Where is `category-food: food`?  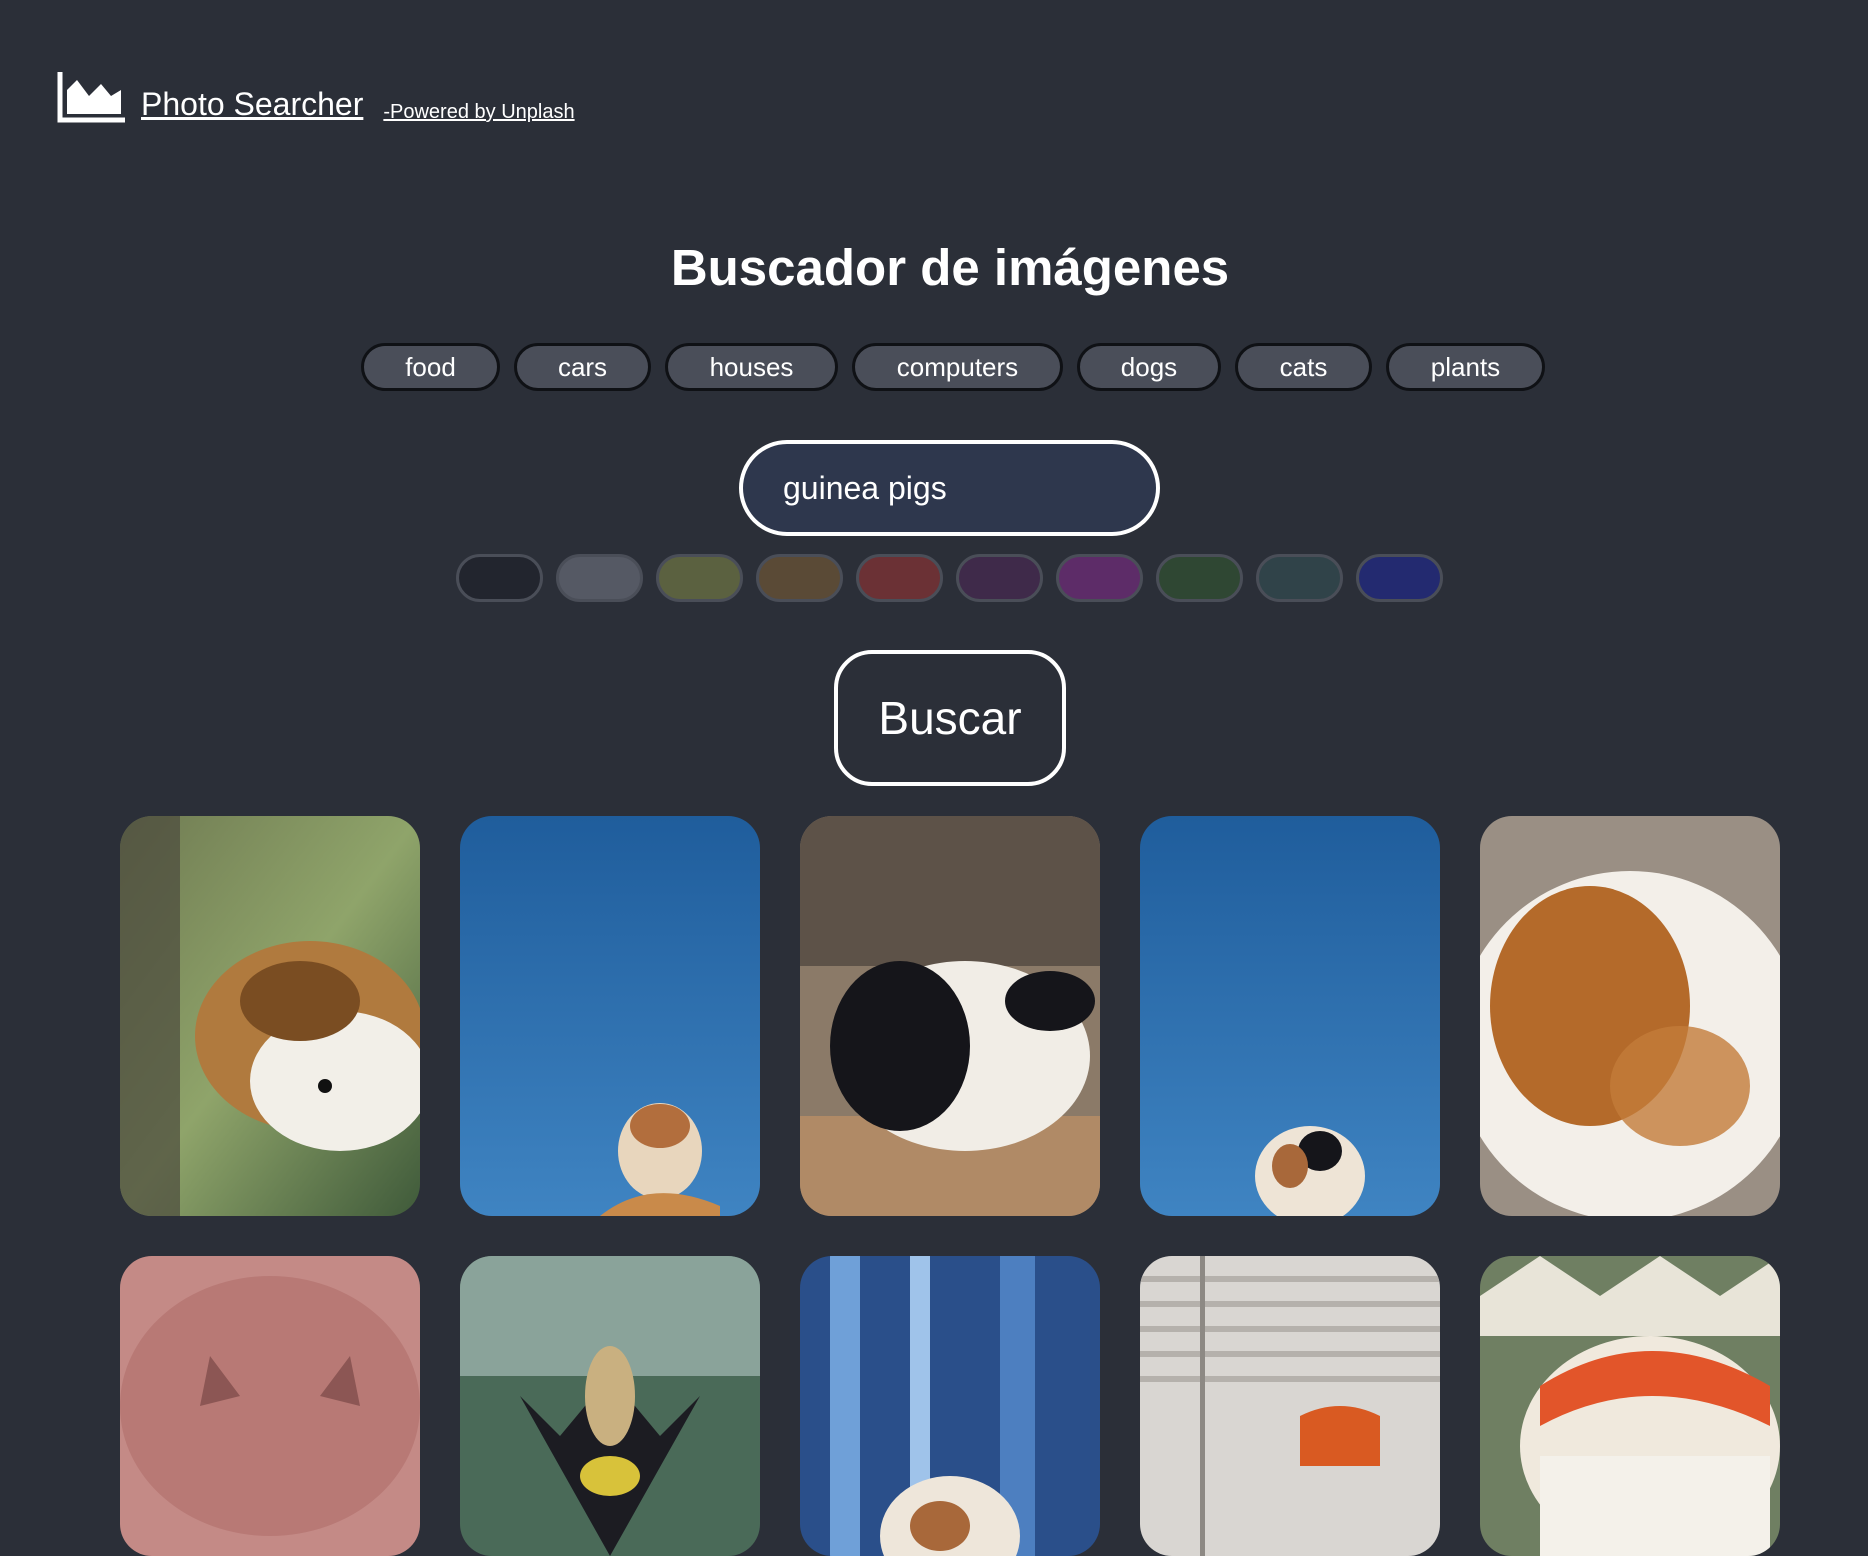 category-food: food is located at coordinates (430, 367).